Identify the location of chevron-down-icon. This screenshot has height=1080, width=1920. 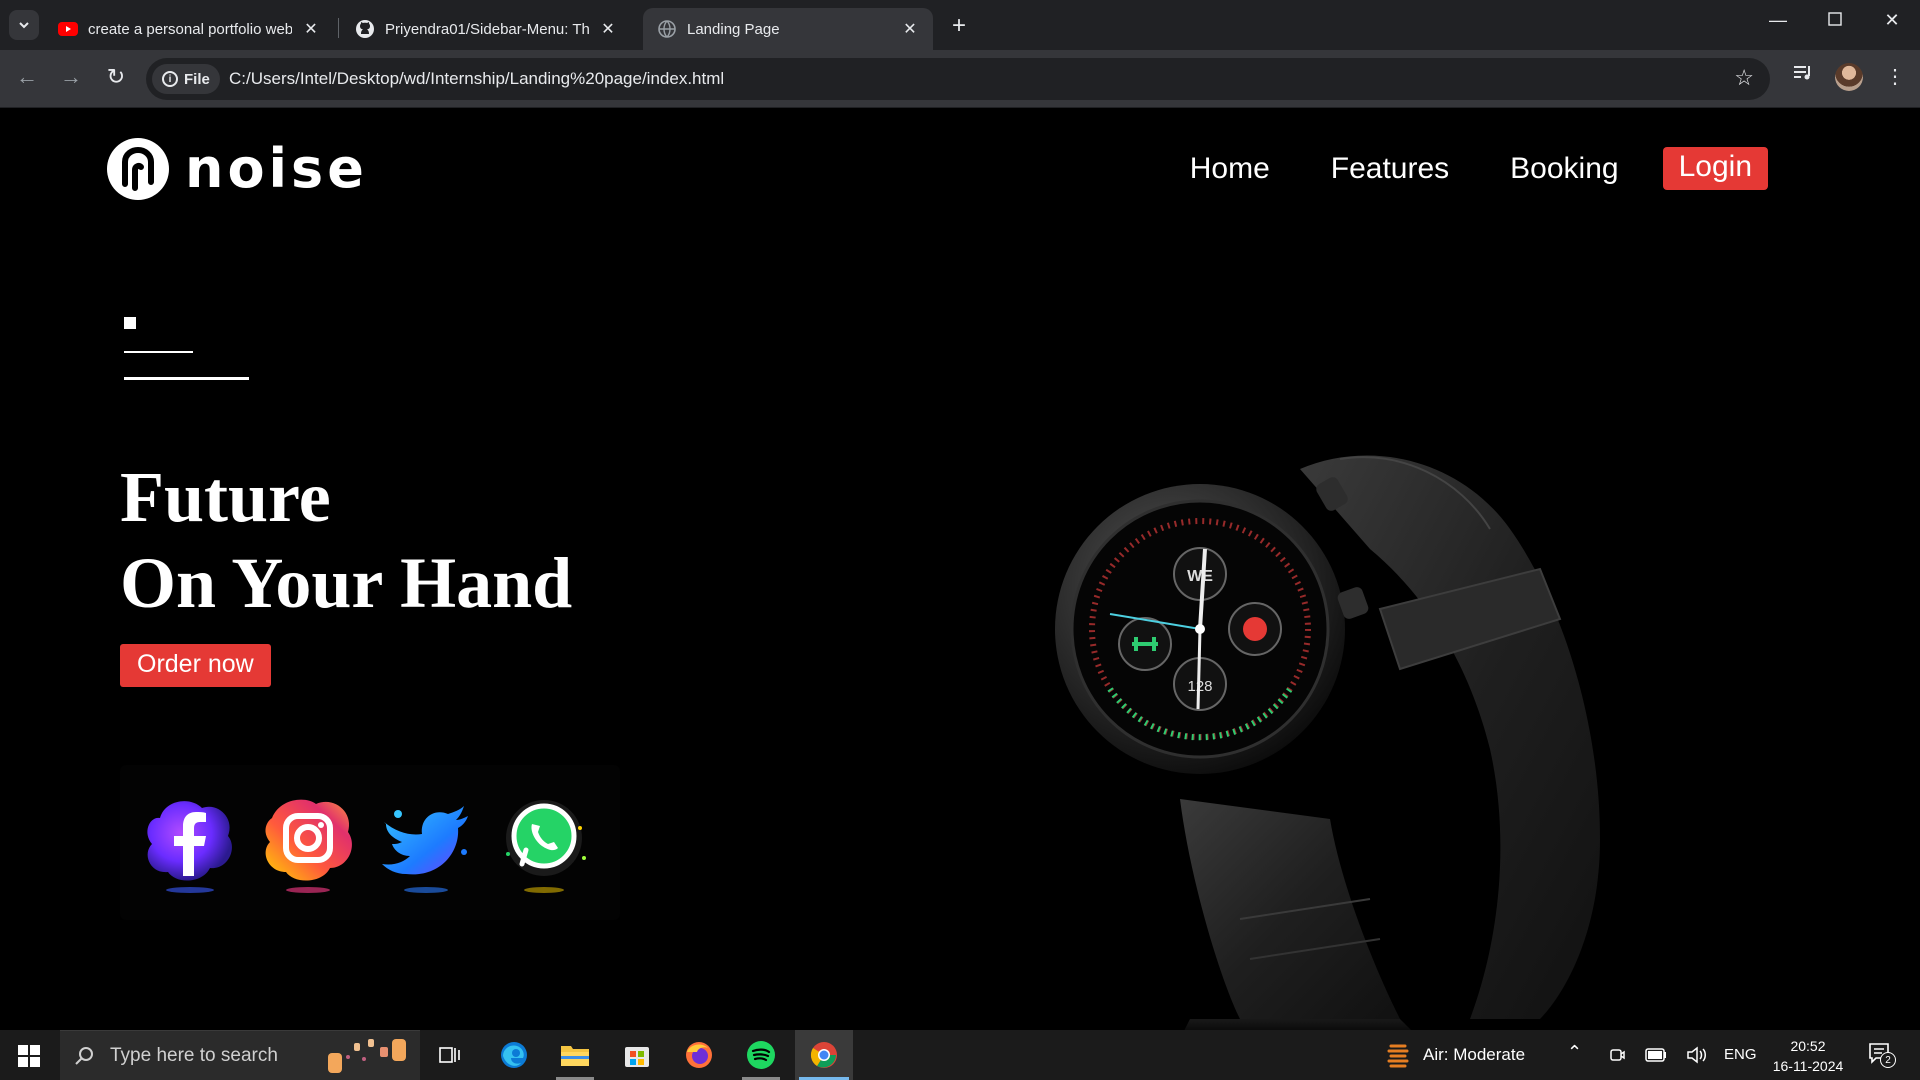
(24, 25).